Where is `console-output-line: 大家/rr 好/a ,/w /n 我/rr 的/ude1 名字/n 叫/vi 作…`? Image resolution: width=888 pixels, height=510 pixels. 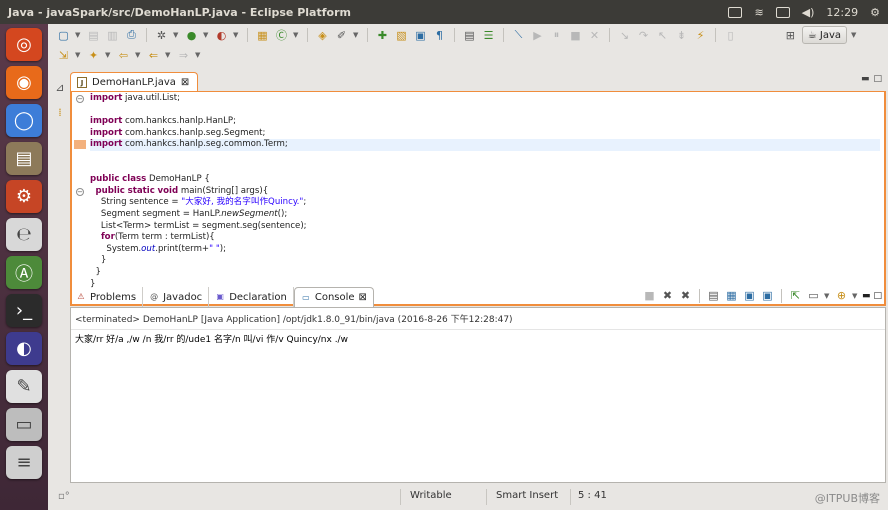
console-output-line: 大家/rr 好/a ,/w /n 我/rr 的/ude1 名字/n 叫/vi 作… is located at coordinates (478, 338).